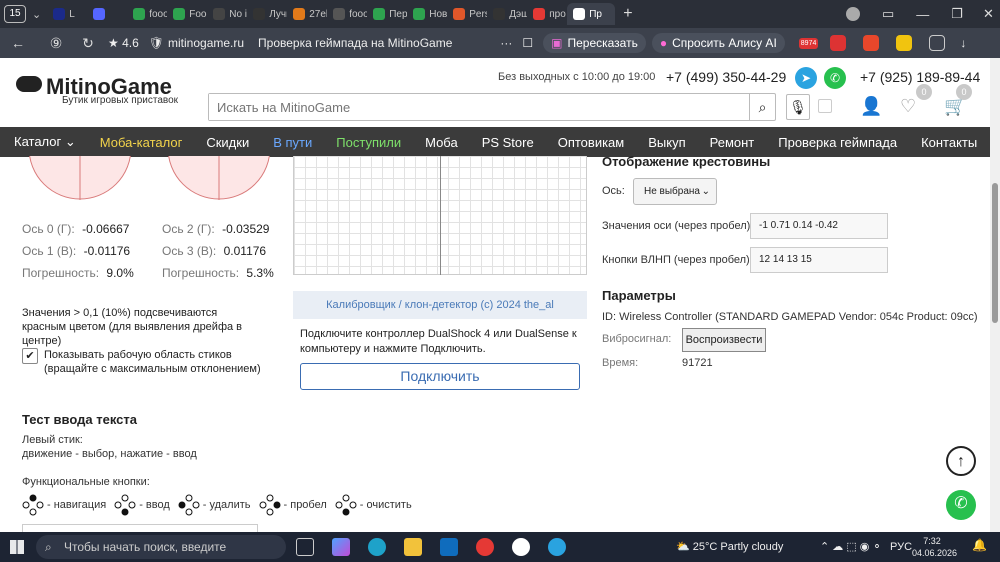 This screenshot has width=1000, height=562. I want to click on vibration-play-button: Воспроизвести, so click(724, 340).